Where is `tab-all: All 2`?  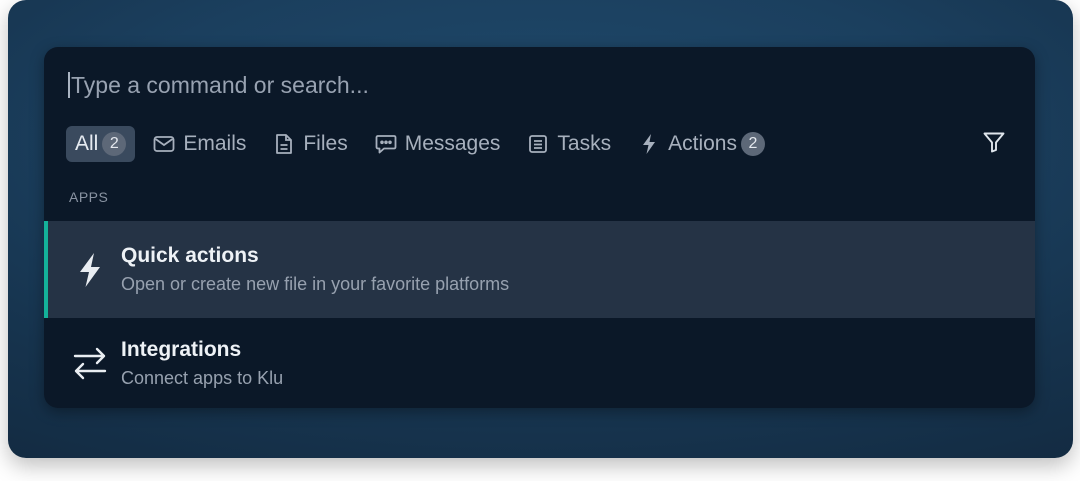 tab-all: All 2 is located at coordinates (101, 144).